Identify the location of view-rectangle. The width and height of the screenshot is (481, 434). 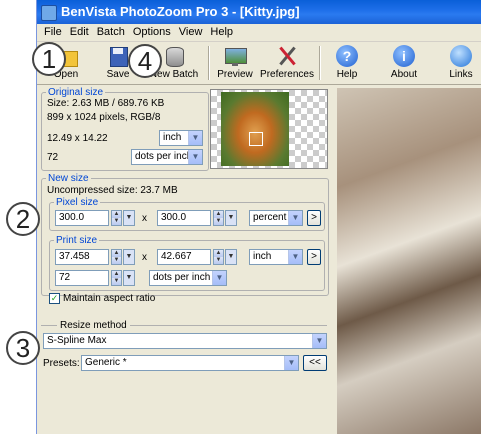
(256, 139).